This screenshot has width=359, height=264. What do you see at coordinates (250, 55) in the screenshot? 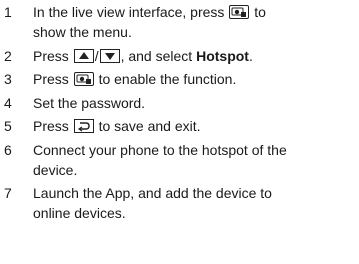
I see `step-text: .` at bounding box center [250, 55].